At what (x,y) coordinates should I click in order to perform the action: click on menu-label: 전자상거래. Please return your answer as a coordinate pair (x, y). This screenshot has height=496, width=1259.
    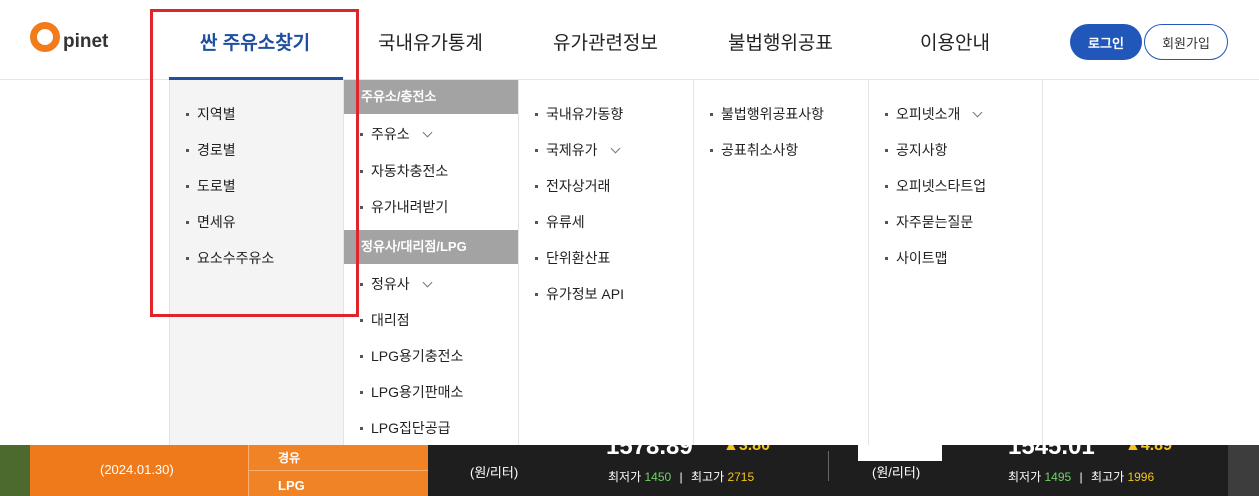
    Looking at the image, I should click on (578, 186).